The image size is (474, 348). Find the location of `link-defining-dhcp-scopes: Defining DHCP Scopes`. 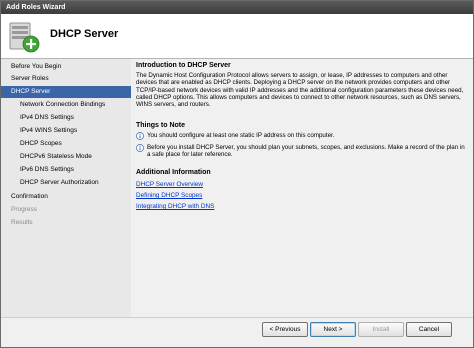

link-defining-dhcp-scopes: Defining DHCP Scopes is located at coordinates (169, 195).